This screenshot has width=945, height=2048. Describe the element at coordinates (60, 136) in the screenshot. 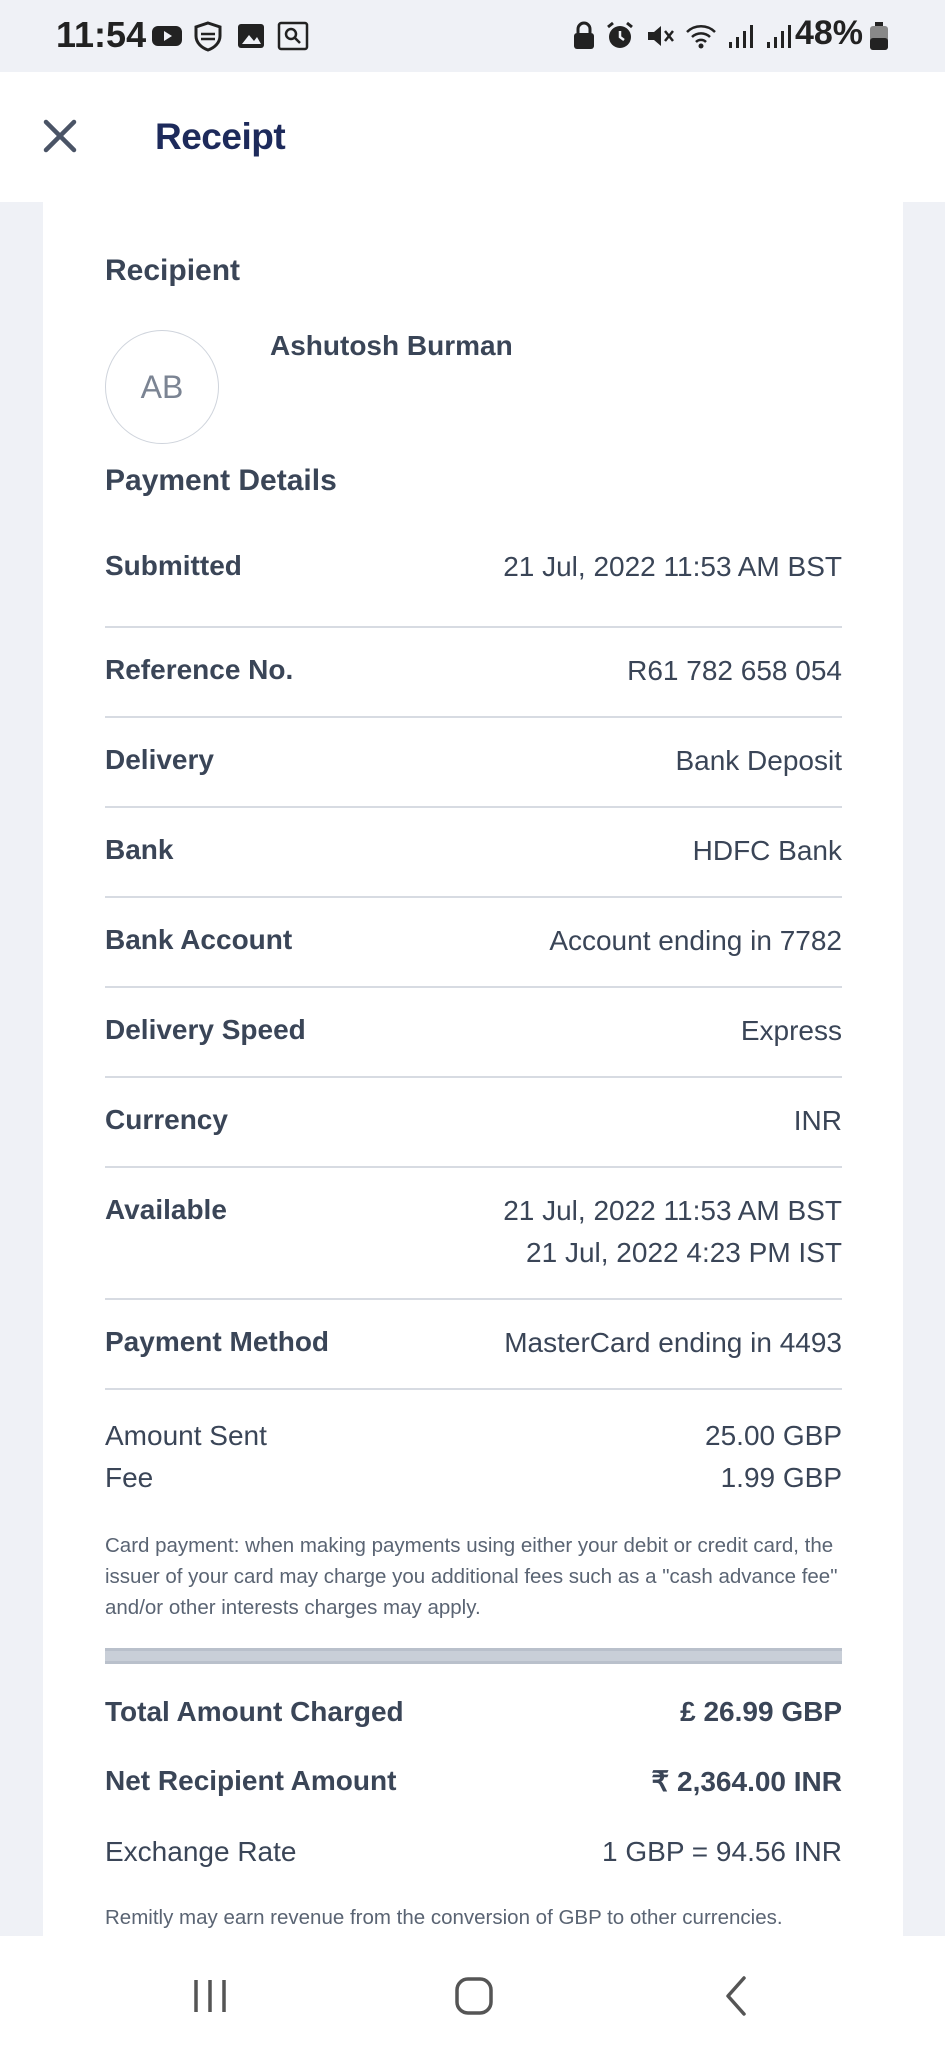

I see `close-icon` at that location.